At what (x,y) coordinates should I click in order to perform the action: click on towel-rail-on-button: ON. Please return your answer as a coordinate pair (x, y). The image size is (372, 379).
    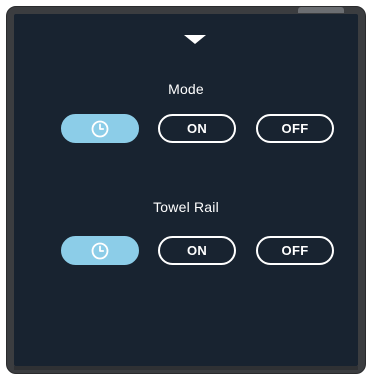
    Looking at the image, I should click on (197, 250).